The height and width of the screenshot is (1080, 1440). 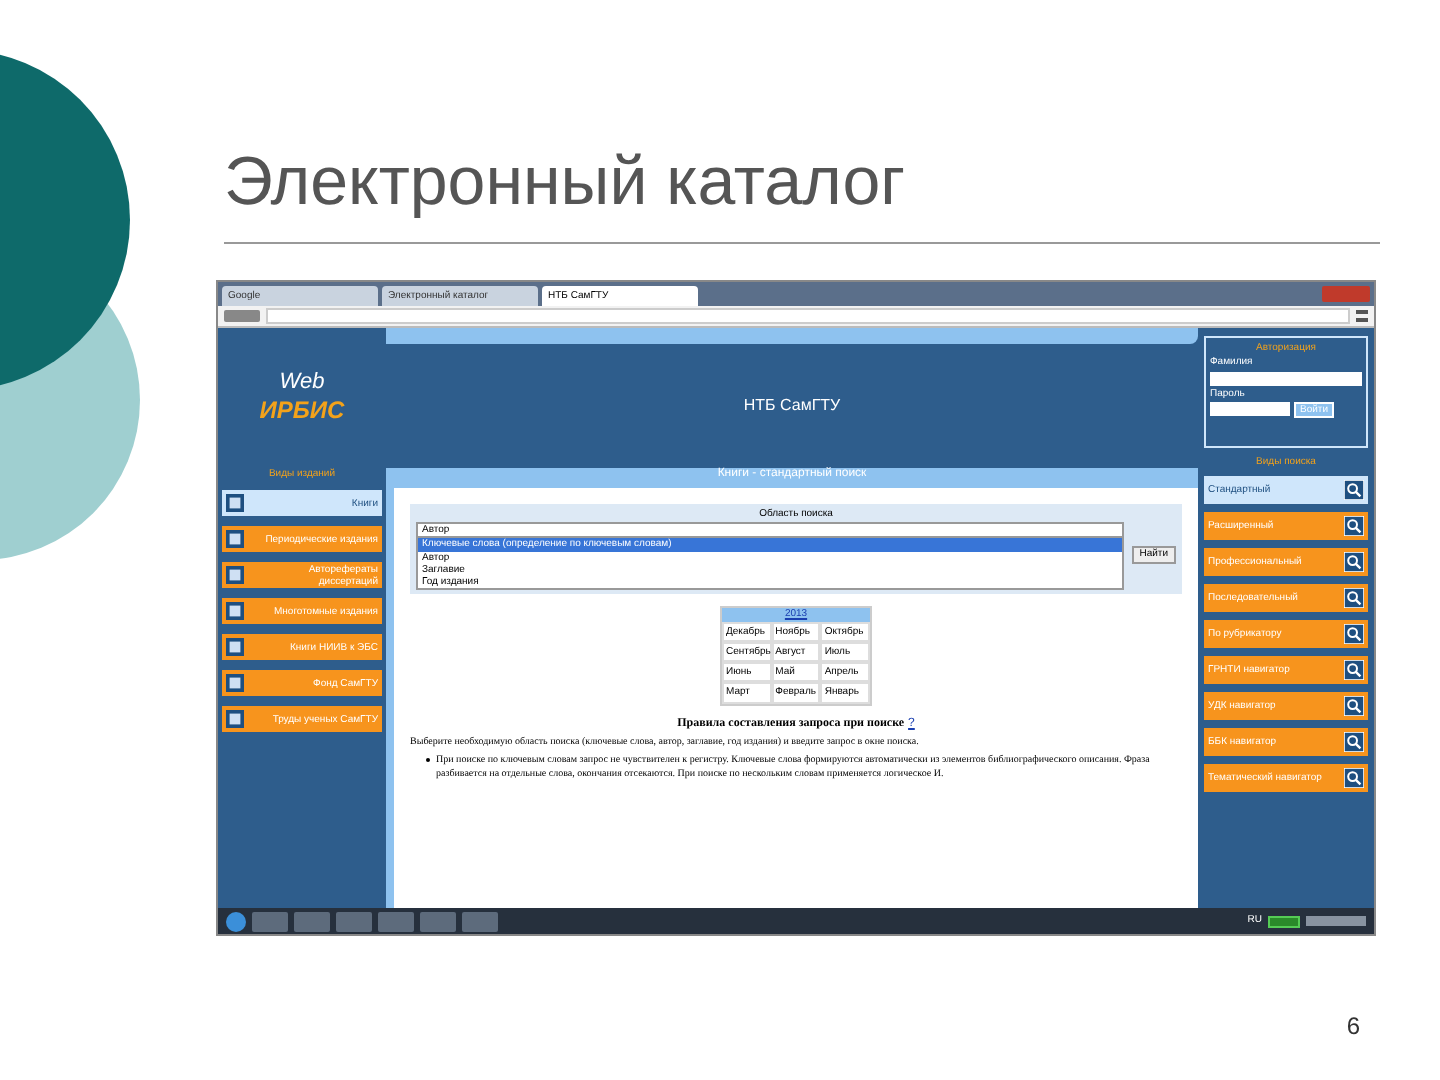 What do you see at coordinates (566, 183) in the screenshot?
I see `slide-title: Электронный каталог` at bounding box center [566, 183].